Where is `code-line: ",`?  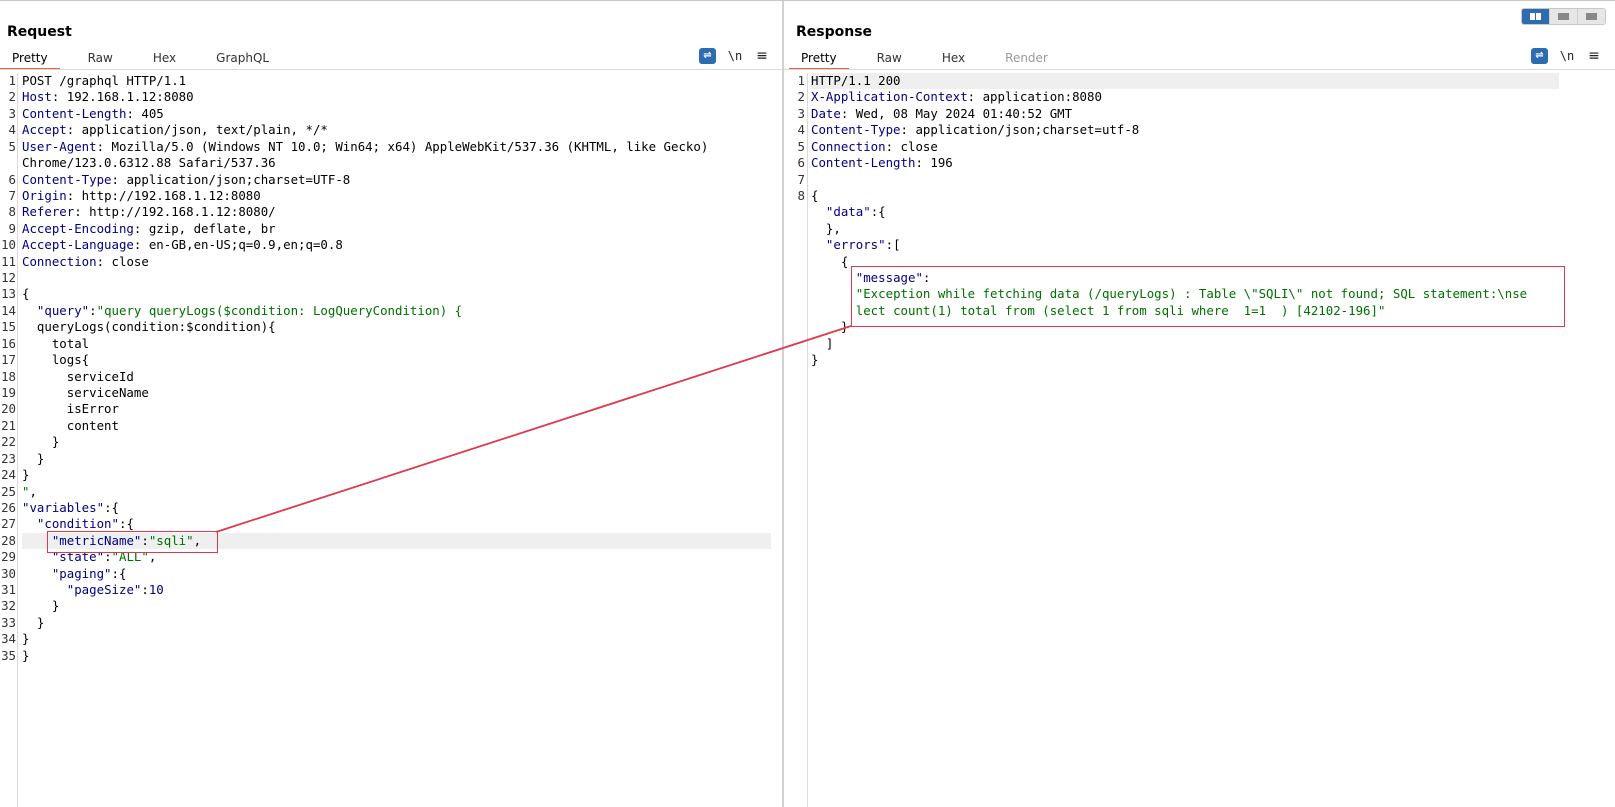 code-line: ", is located at coordinates (29, 492).